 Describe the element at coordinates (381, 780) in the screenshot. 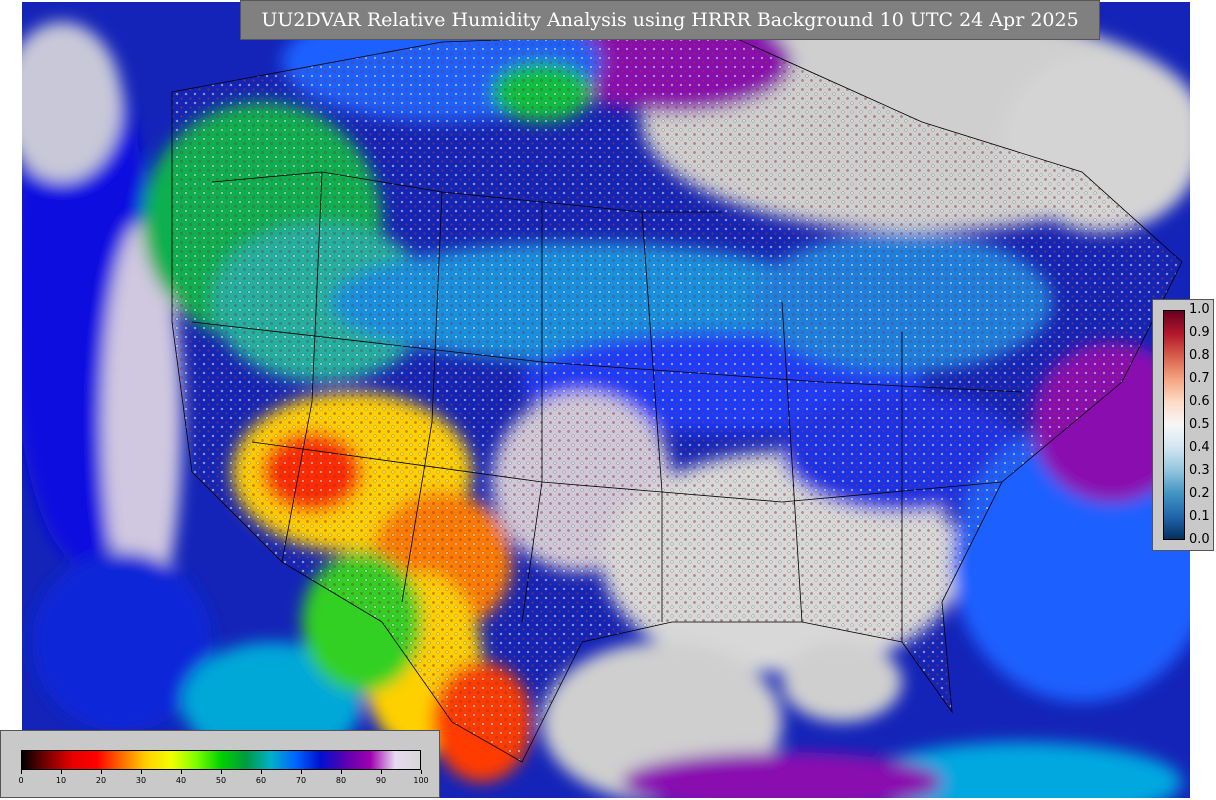

I see `humidity-colorbar-tick: 90` at that location.